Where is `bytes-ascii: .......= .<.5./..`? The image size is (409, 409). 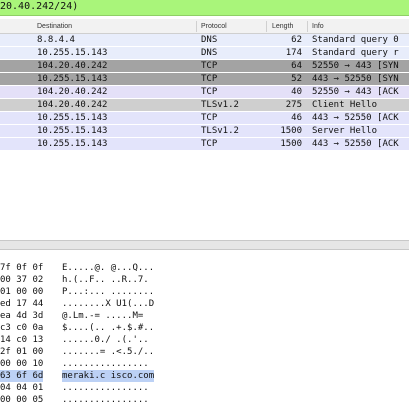
bytes-ascii: .......= .<.5./.. is located at coordinates (108, 352).